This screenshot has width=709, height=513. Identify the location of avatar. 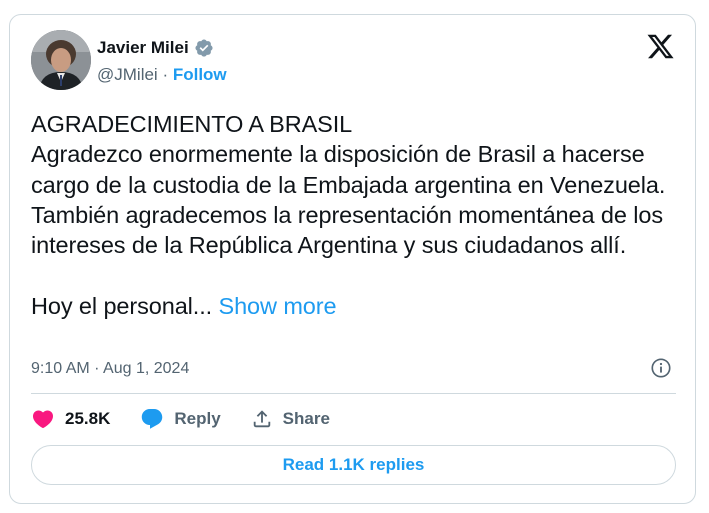
(61, 60).